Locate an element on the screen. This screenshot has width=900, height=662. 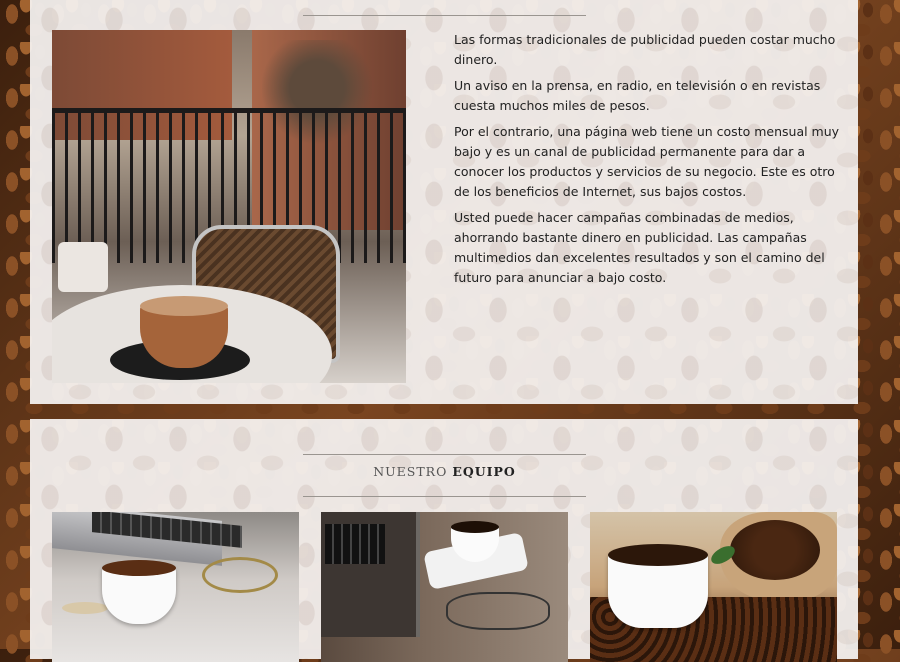
section-title: Nuestro Equipo is located at coordinates (444, 471).